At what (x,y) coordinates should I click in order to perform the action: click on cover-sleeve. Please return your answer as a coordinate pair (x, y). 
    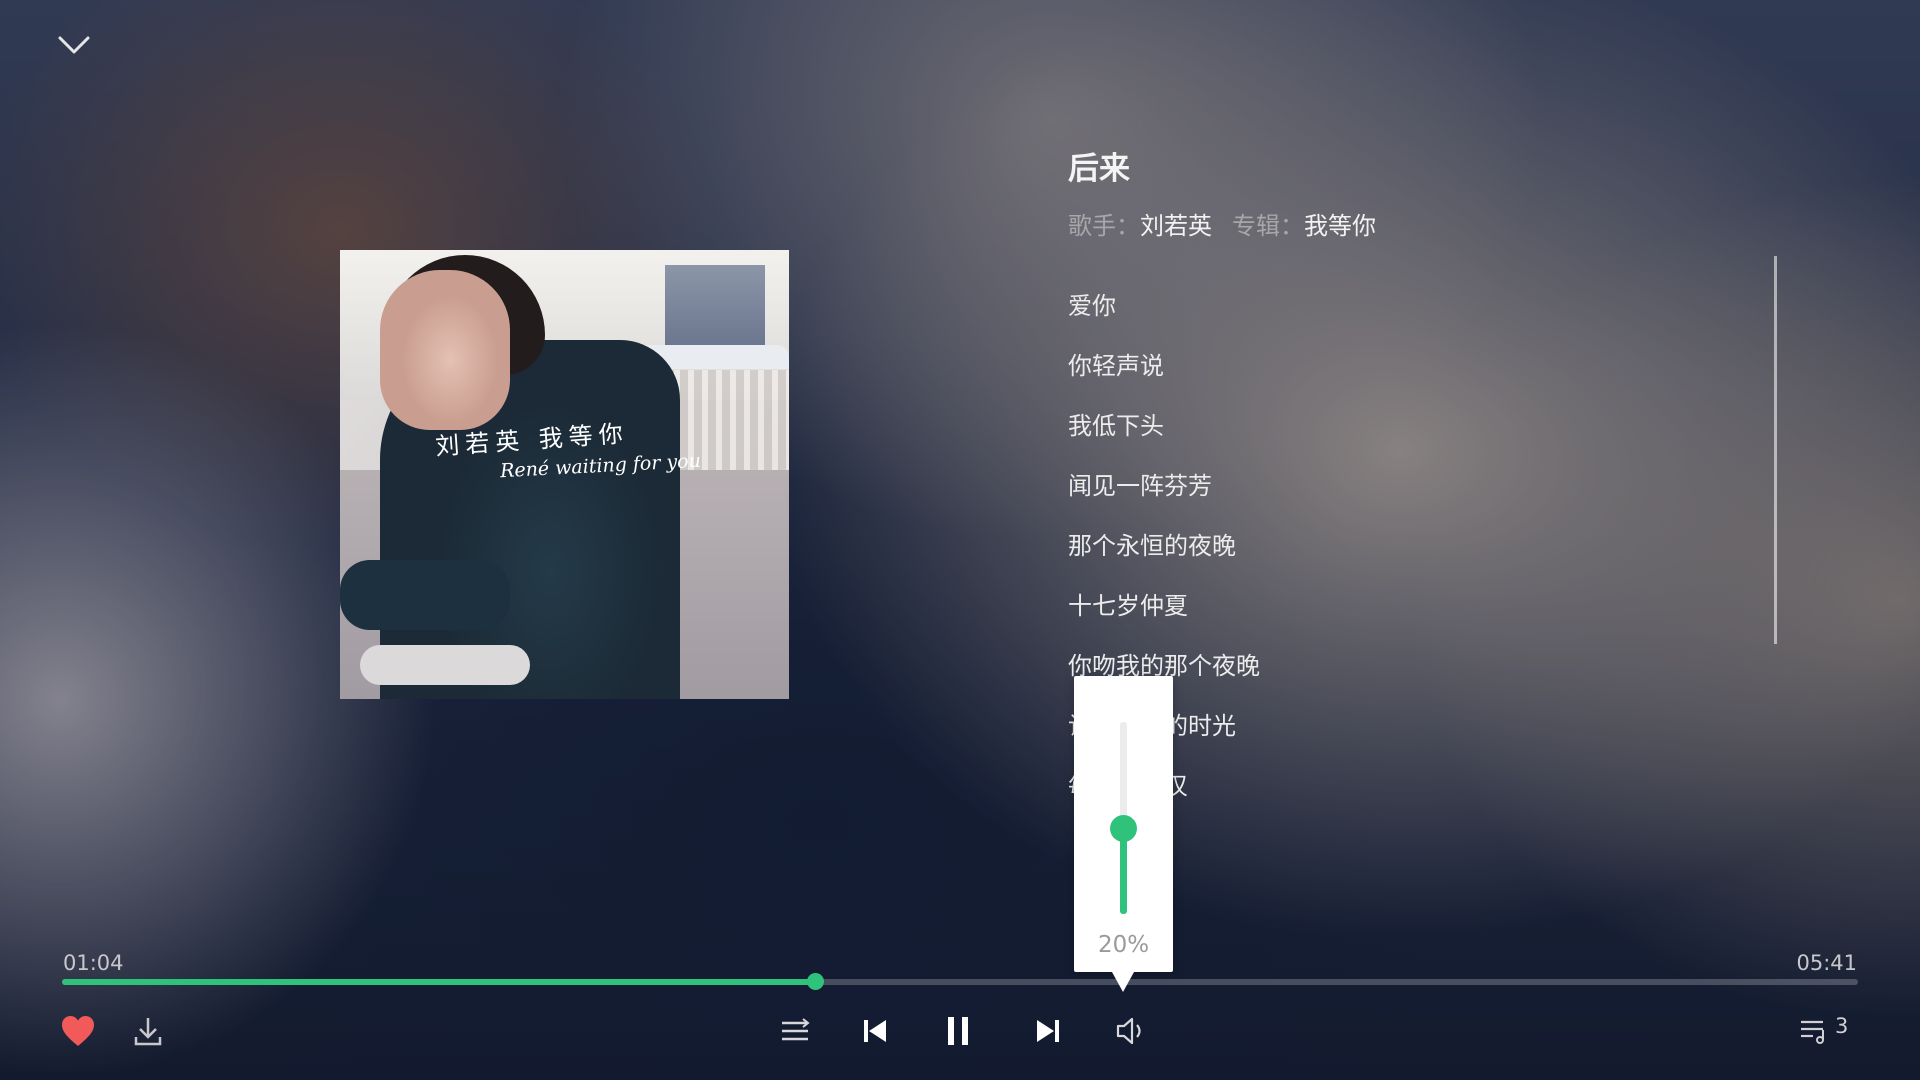
    Looking at the image, I should click on (445, 665).